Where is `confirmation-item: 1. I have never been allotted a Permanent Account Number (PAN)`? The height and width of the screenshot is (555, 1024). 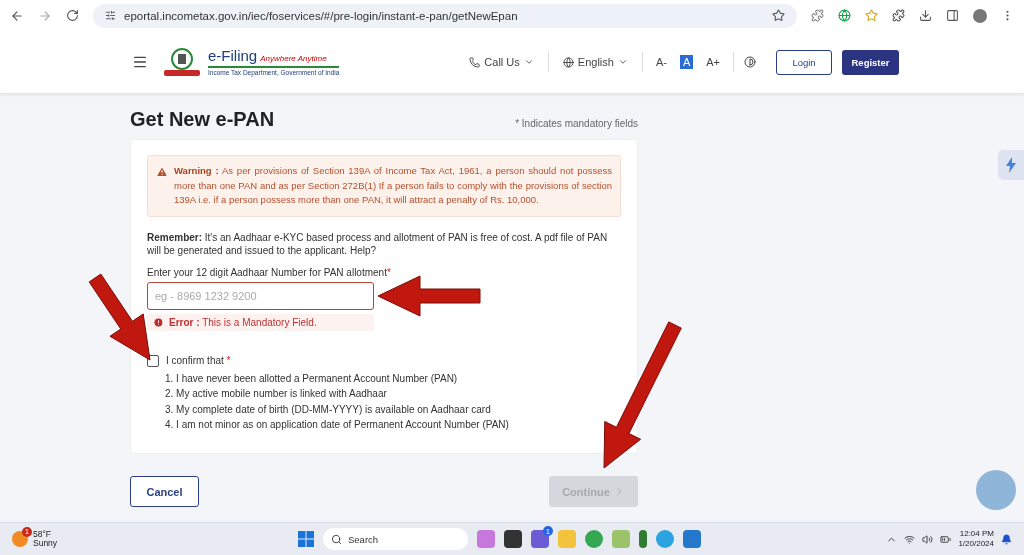 confirmation-item: 1. I have never been allotted a Permanent Account Number (PAN) is located at coordinates (312, 378).